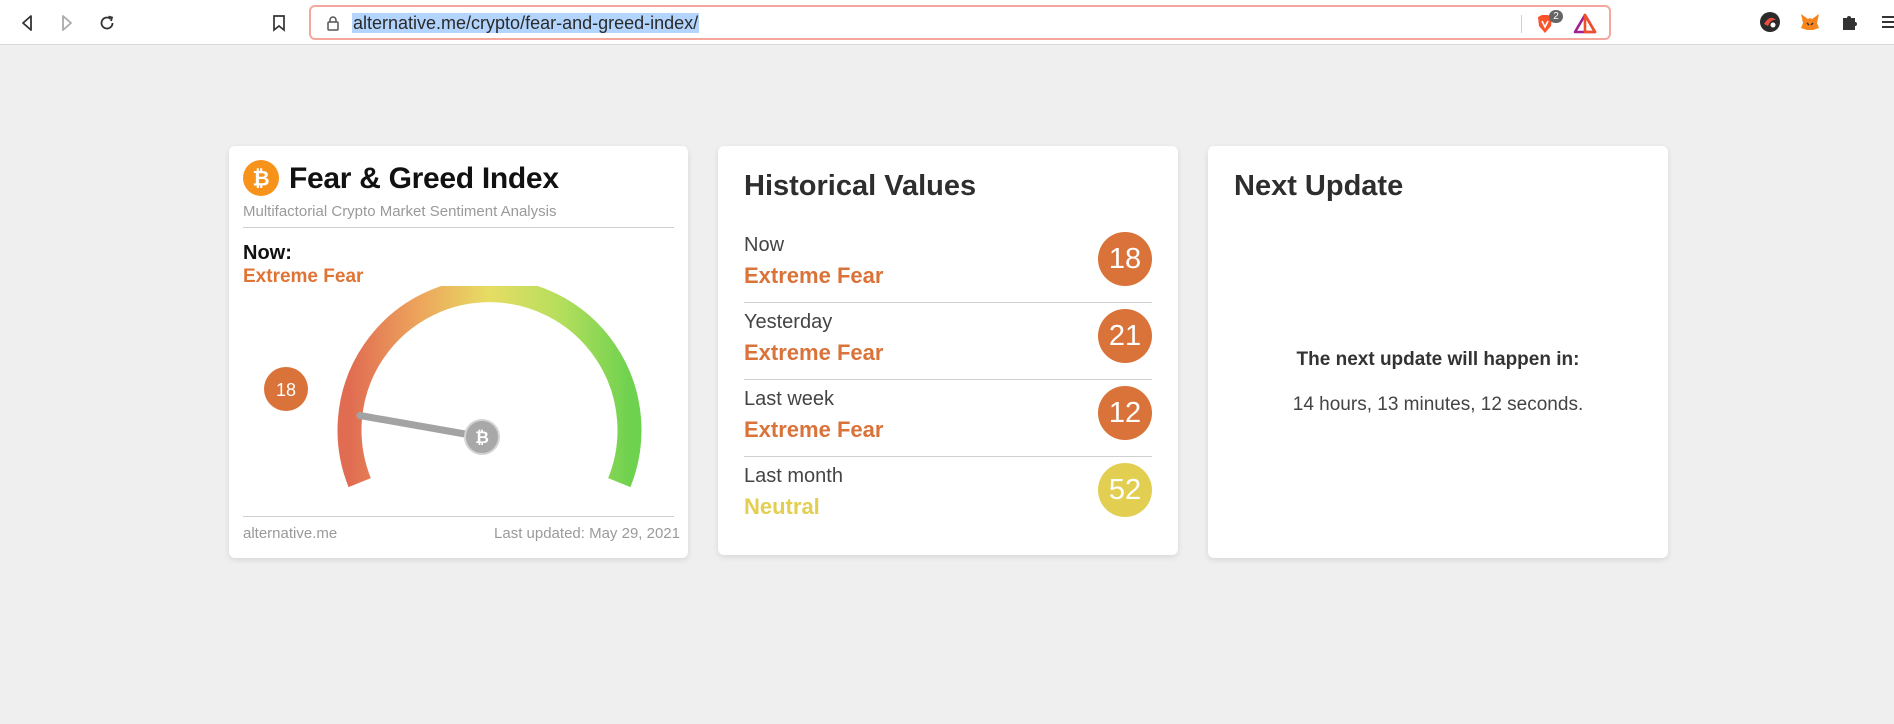 This screenshot has height=724, width=1894. What do you see at coordinates (1886, 22) in the screenshot?
I see `menu-icon` at bounding box center [1886, 22].